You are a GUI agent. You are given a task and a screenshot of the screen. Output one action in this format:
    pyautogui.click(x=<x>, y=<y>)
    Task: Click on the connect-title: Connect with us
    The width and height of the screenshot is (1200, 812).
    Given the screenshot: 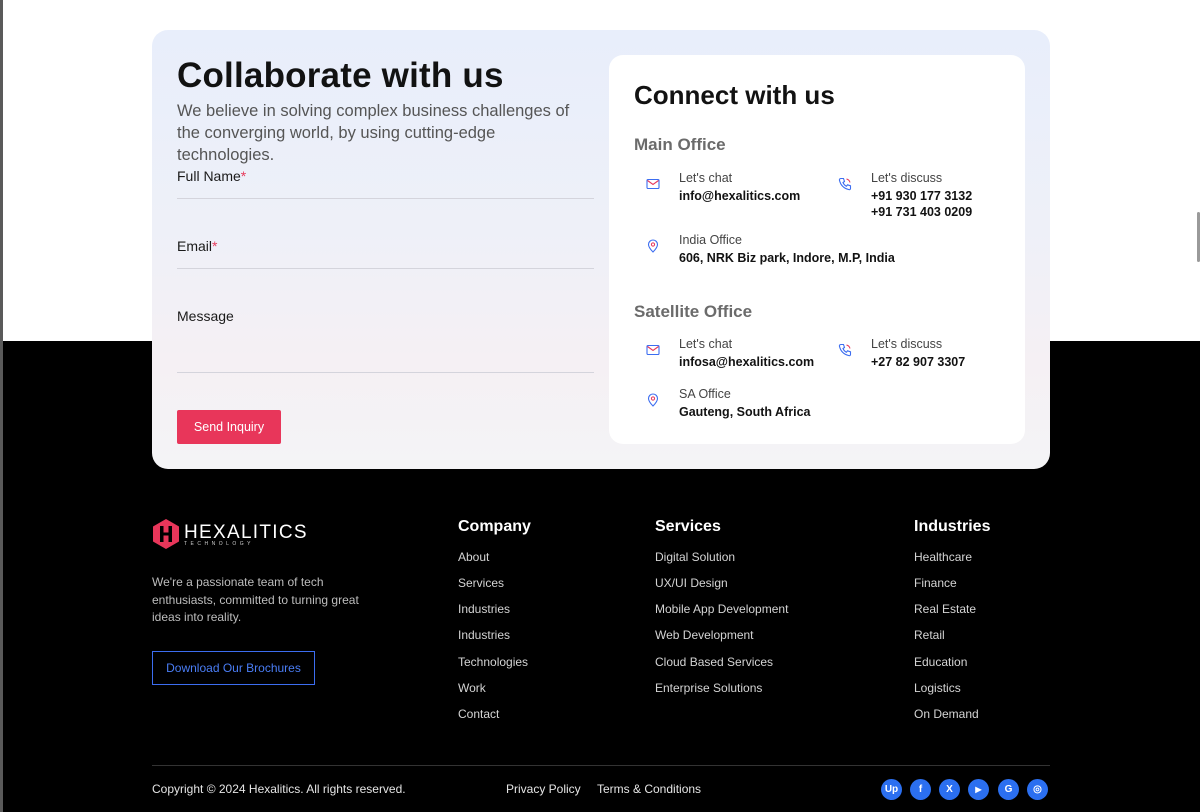 What is the action you would take?
    pyautogui.click(x=734, y=95)
    